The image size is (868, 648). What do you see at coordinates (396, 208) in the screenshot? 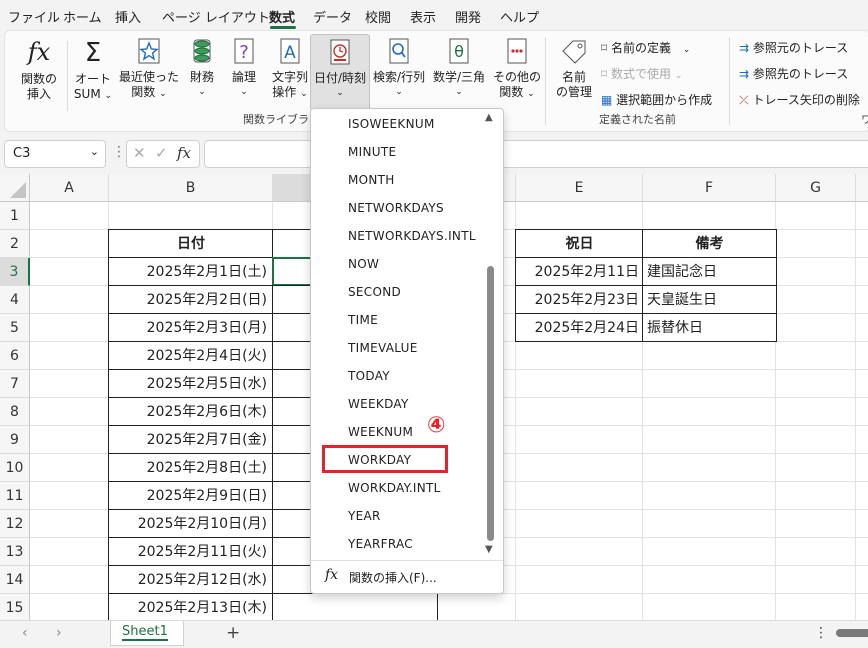
I see `function-item-networkdays: NETWORKDAYS` at bounding box center [396, 208].